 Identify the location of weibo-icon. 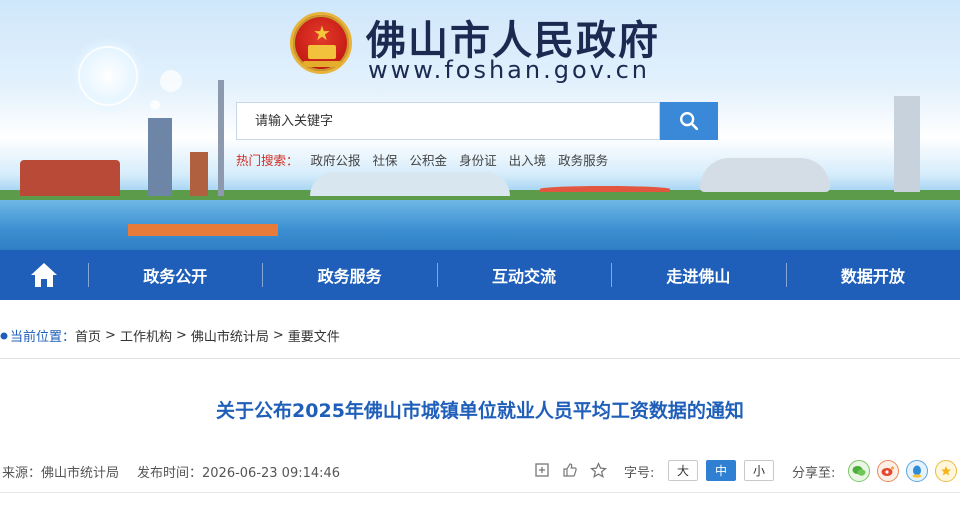
(887, 471).